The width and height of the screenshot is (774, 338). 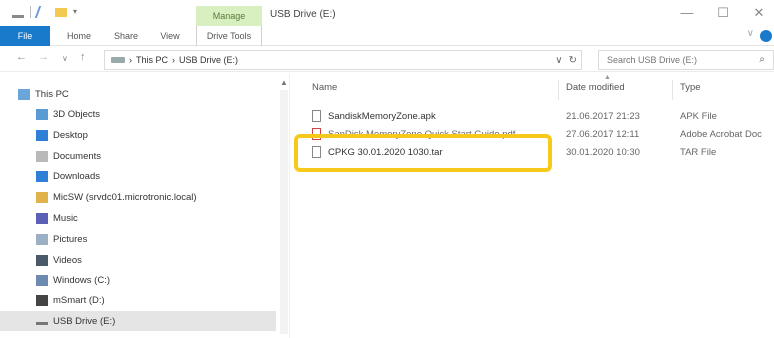 I want to click on nav-item-windows-c: Windows (C:), so click(x=138, y=280).